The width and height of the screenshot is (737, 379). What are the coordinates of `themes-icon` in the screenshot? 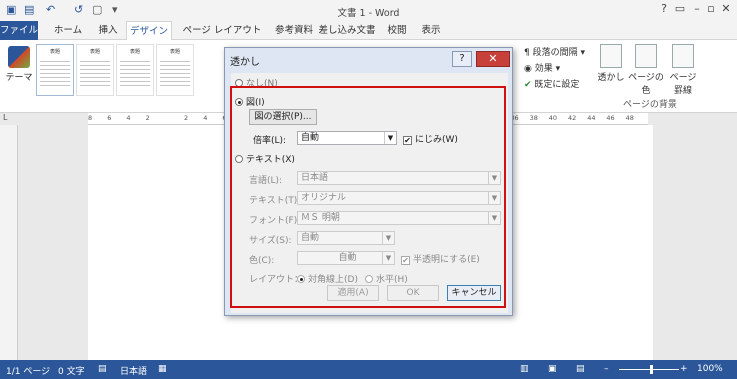 It's located at (19, 57).